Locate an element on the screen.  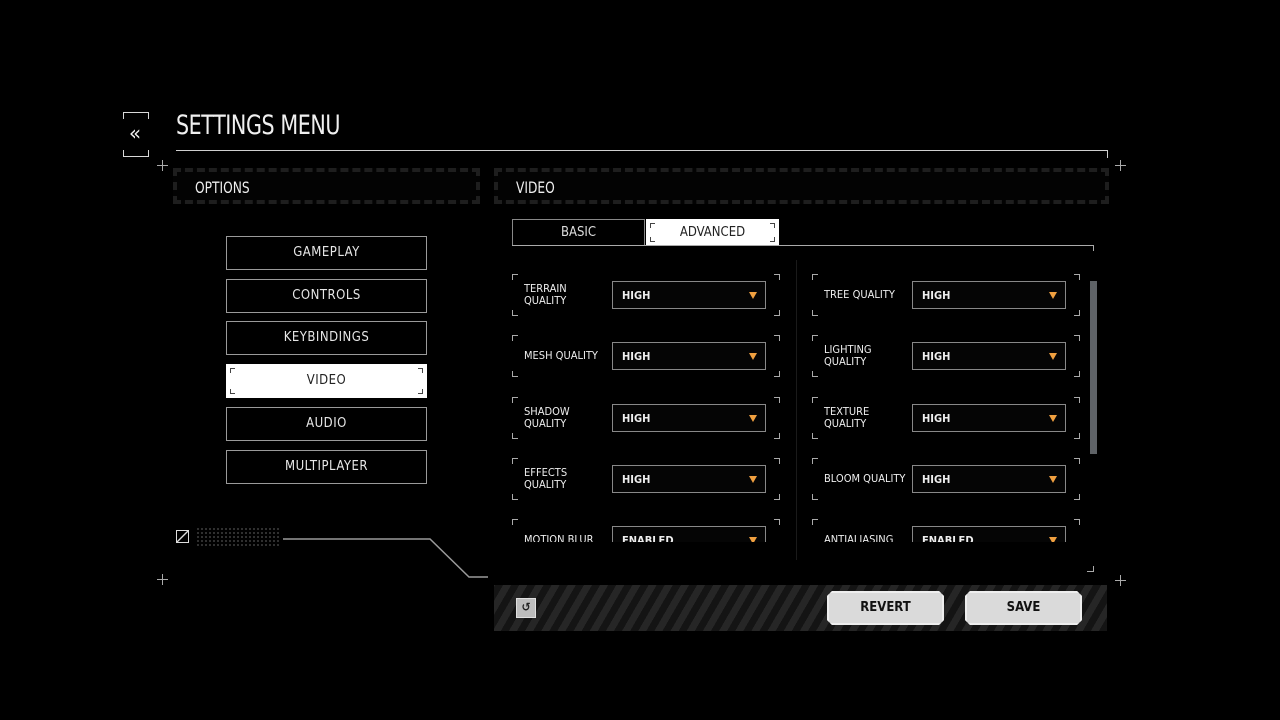
setting-lighting-quality: LIGHTING QUALITY HIGH is located at coordinates (946, 356).